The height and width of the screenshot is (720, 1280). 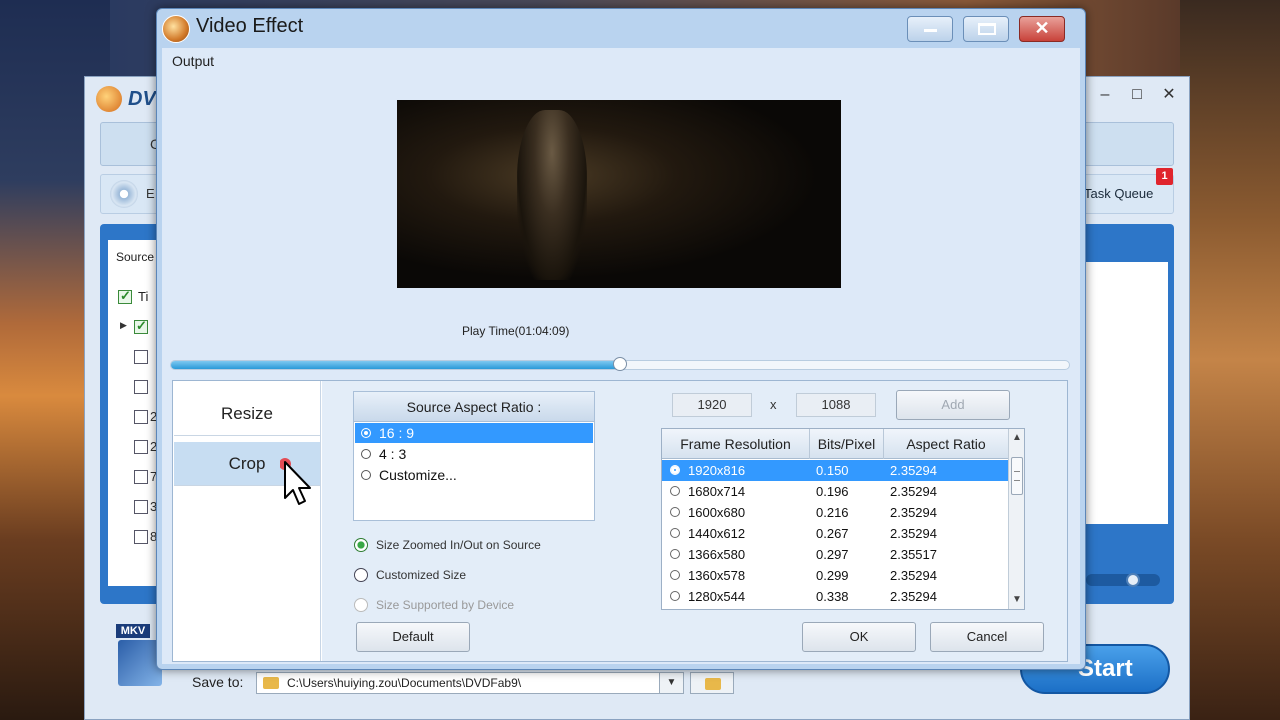 I want to click on chevron-down-icon: ▼, so click(x=671, y=683).